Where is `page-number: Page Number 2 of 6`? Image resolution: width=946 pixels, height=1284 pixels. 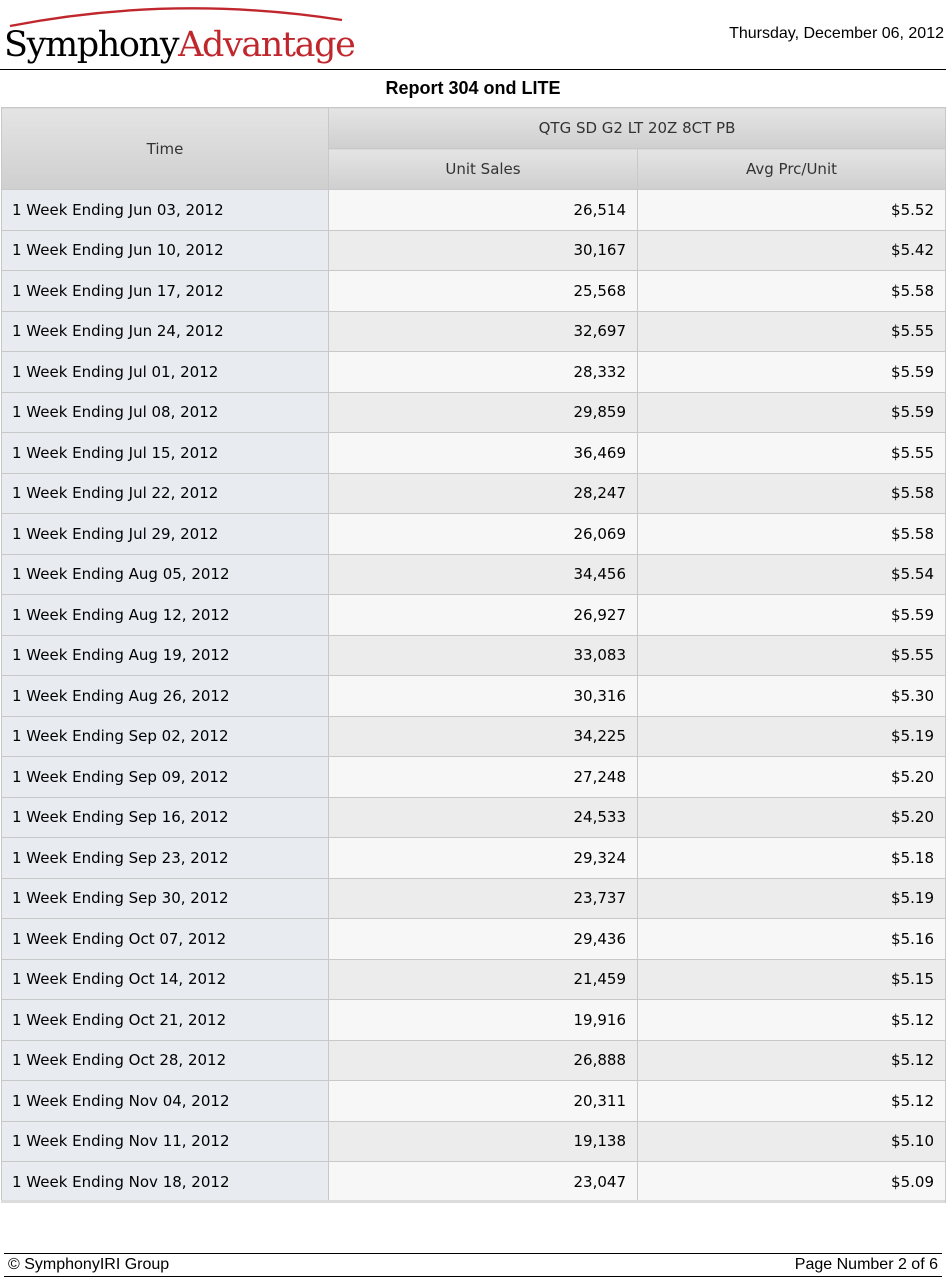 page-number: Page Number 2 of 6 is located at coordinates (866, 1264).